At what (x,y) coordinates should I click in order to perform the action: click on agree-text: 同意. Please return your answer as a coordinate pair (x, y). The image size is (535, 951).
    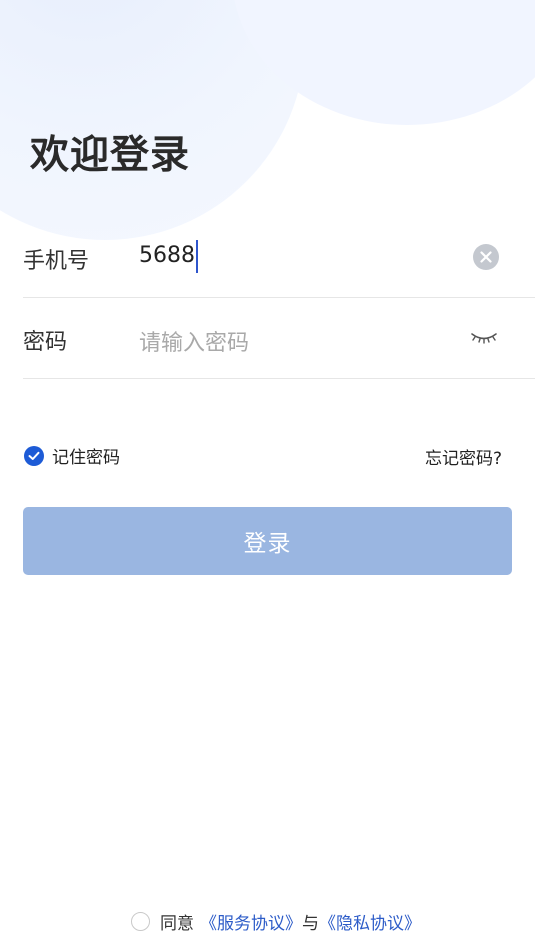
    Looking at the image, I should click on (177, 924).